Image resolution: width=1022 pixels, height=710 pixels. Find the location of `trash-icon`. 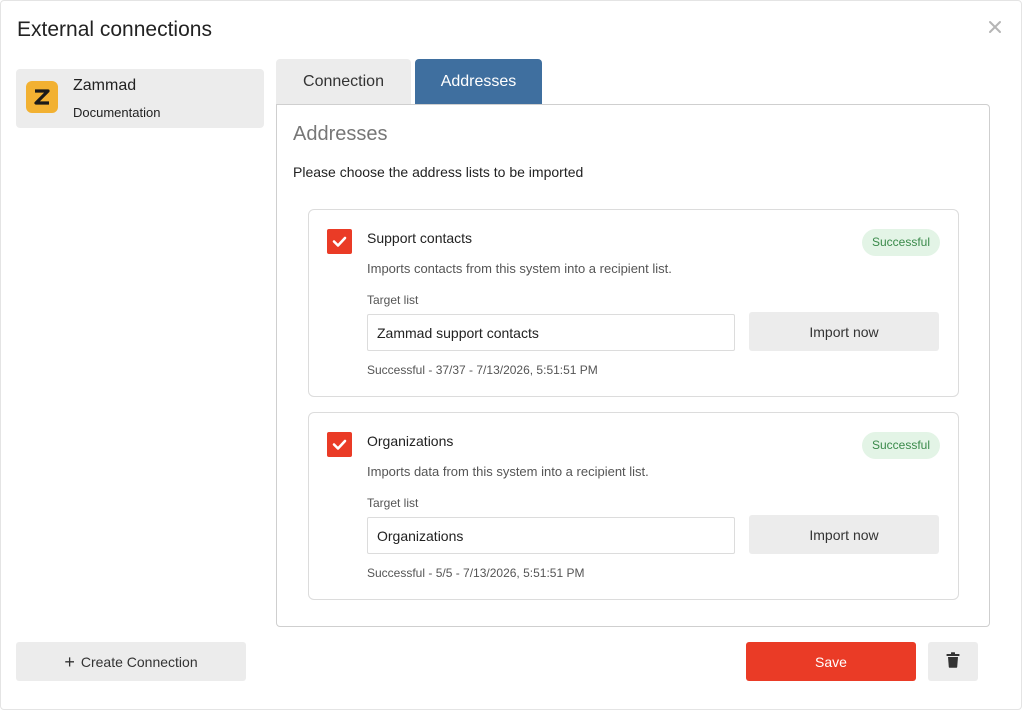

trash-icon is located at coordinates (953, 661).